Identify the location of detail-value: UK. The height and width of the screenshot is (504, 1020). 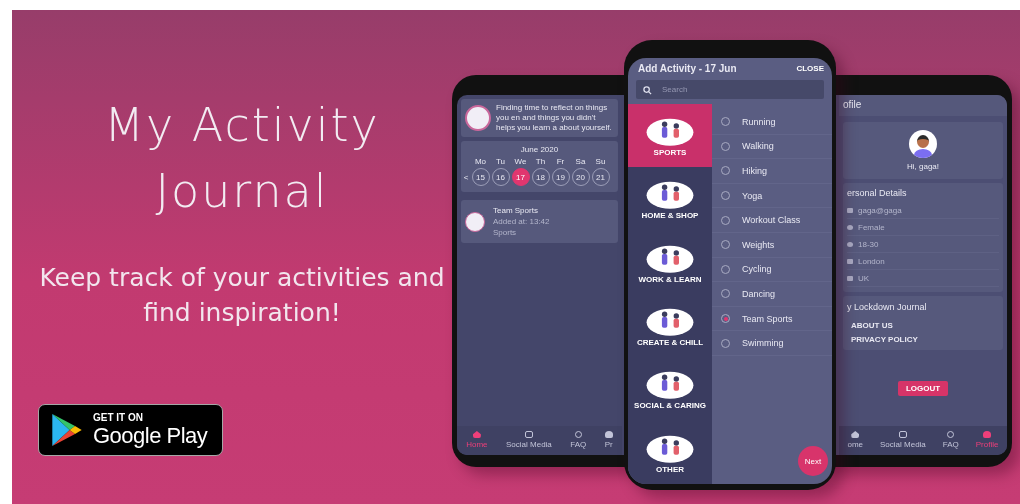
(864, 278).